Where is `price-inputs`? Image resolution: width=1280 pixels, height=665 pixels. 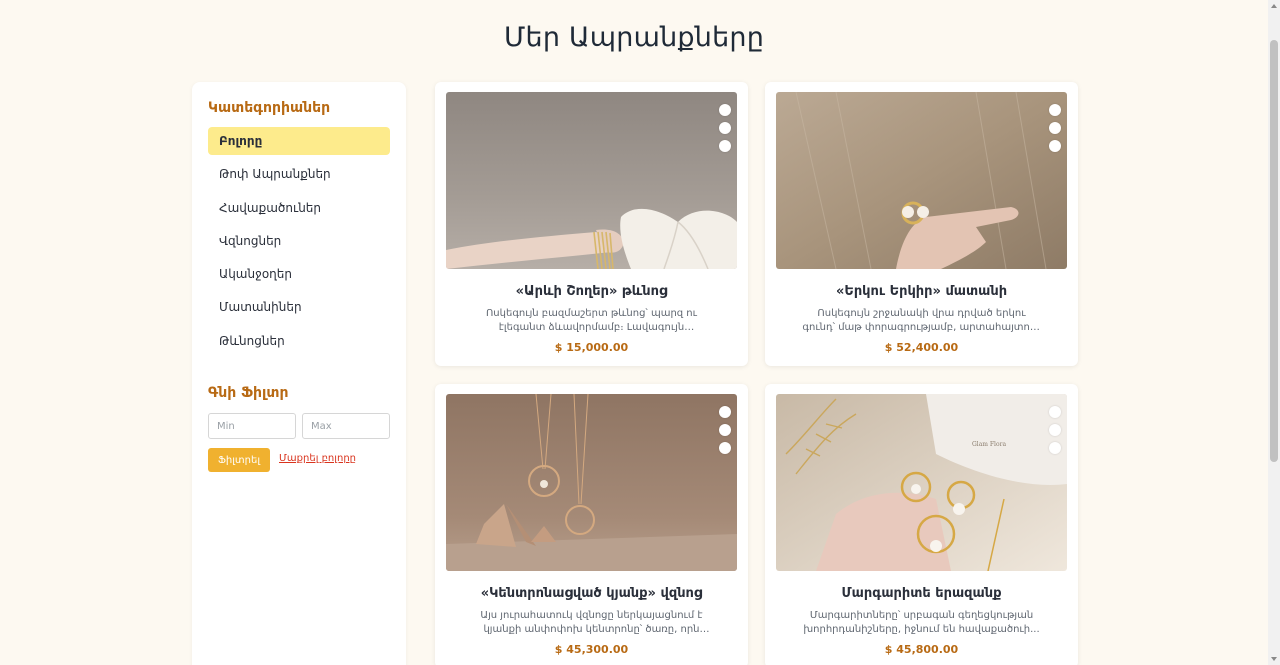
price-inputs is located at coordinates (299, 426).